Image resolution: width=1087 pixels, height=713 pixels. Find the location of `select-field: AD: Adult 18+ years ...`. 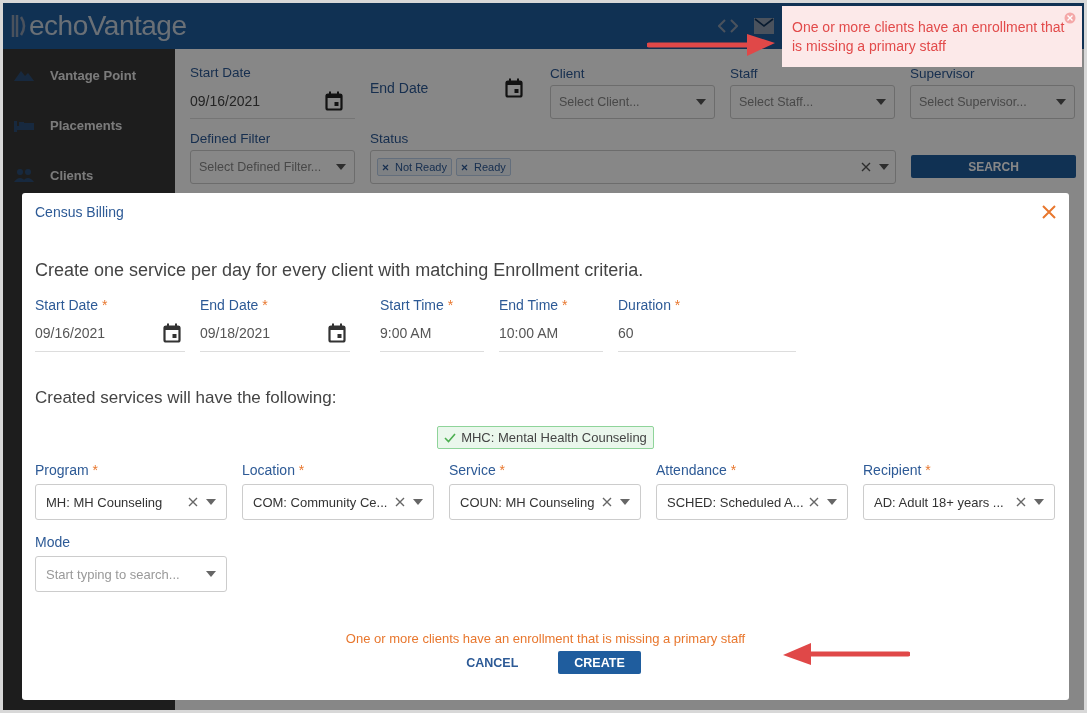

select-field: AD: Adult 18+ years ... is located at coordinates (959, 502).